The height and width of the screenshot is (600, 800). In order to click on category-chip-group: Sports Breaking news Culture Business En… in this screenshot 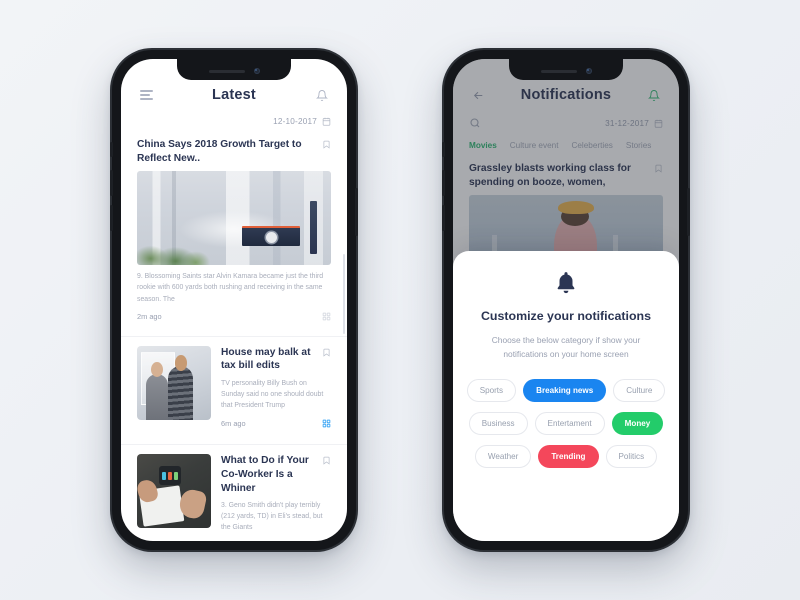, I will do `click(566, 424)`.